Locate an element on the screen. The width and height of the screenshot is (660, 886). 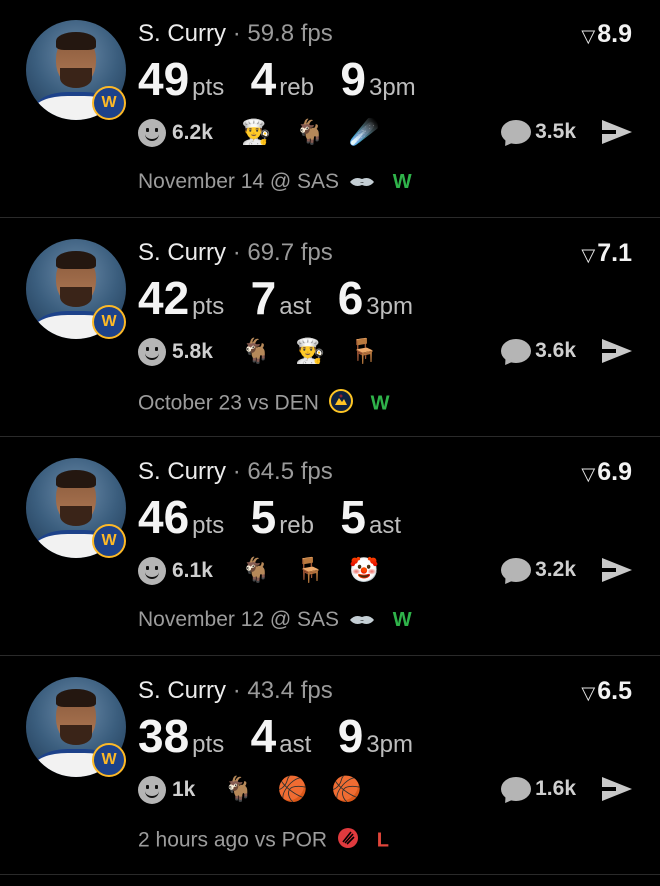
game-meta: November 12 @ SAS ~ W is located at coordinates (275, 620).